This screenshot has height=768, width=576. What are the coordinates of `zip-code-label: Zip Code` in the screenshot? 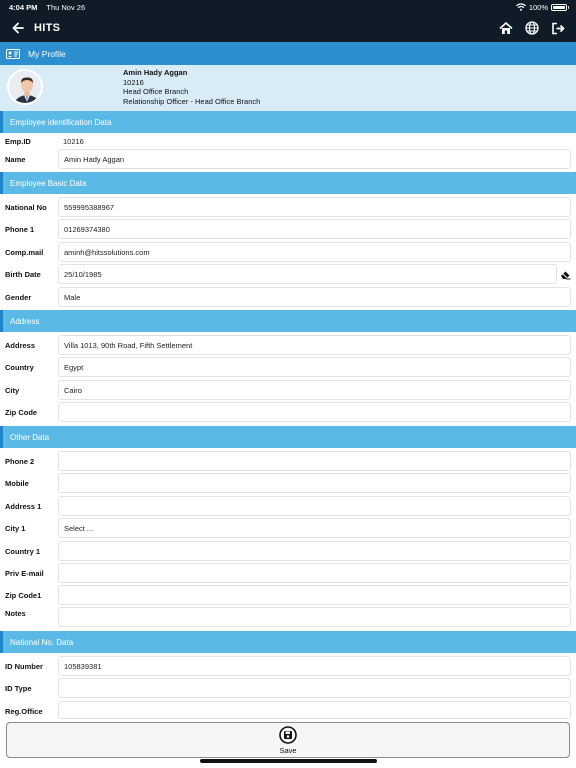 It's located at (21, 412).